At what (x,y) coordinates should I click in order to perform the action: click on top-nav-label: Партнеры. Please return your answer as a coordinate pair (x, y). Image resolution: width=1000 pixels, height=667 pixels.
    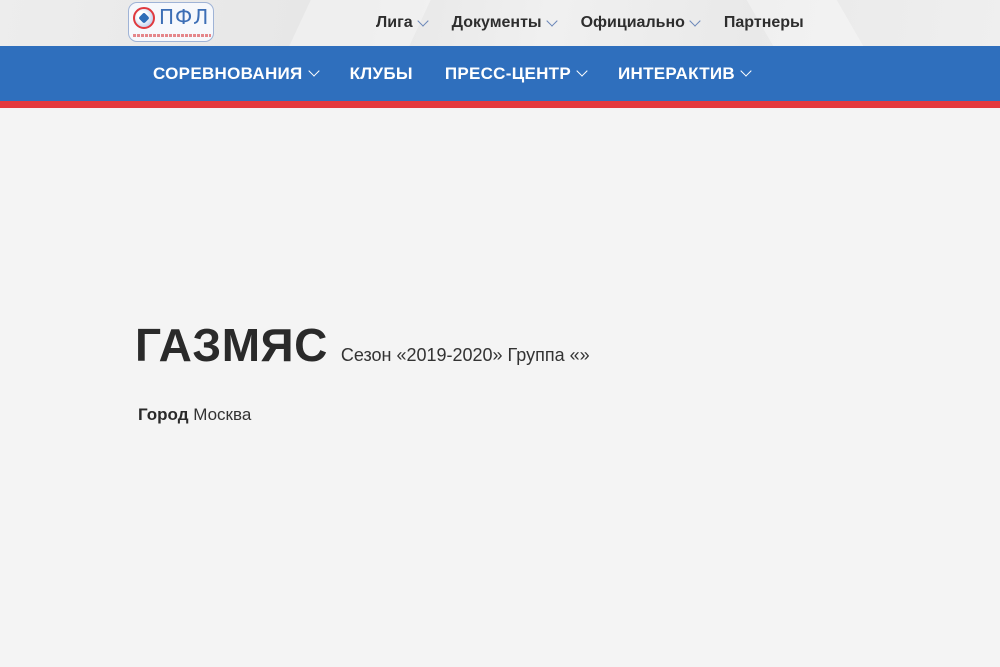
    Looking at the image, I should click on (763, 22).